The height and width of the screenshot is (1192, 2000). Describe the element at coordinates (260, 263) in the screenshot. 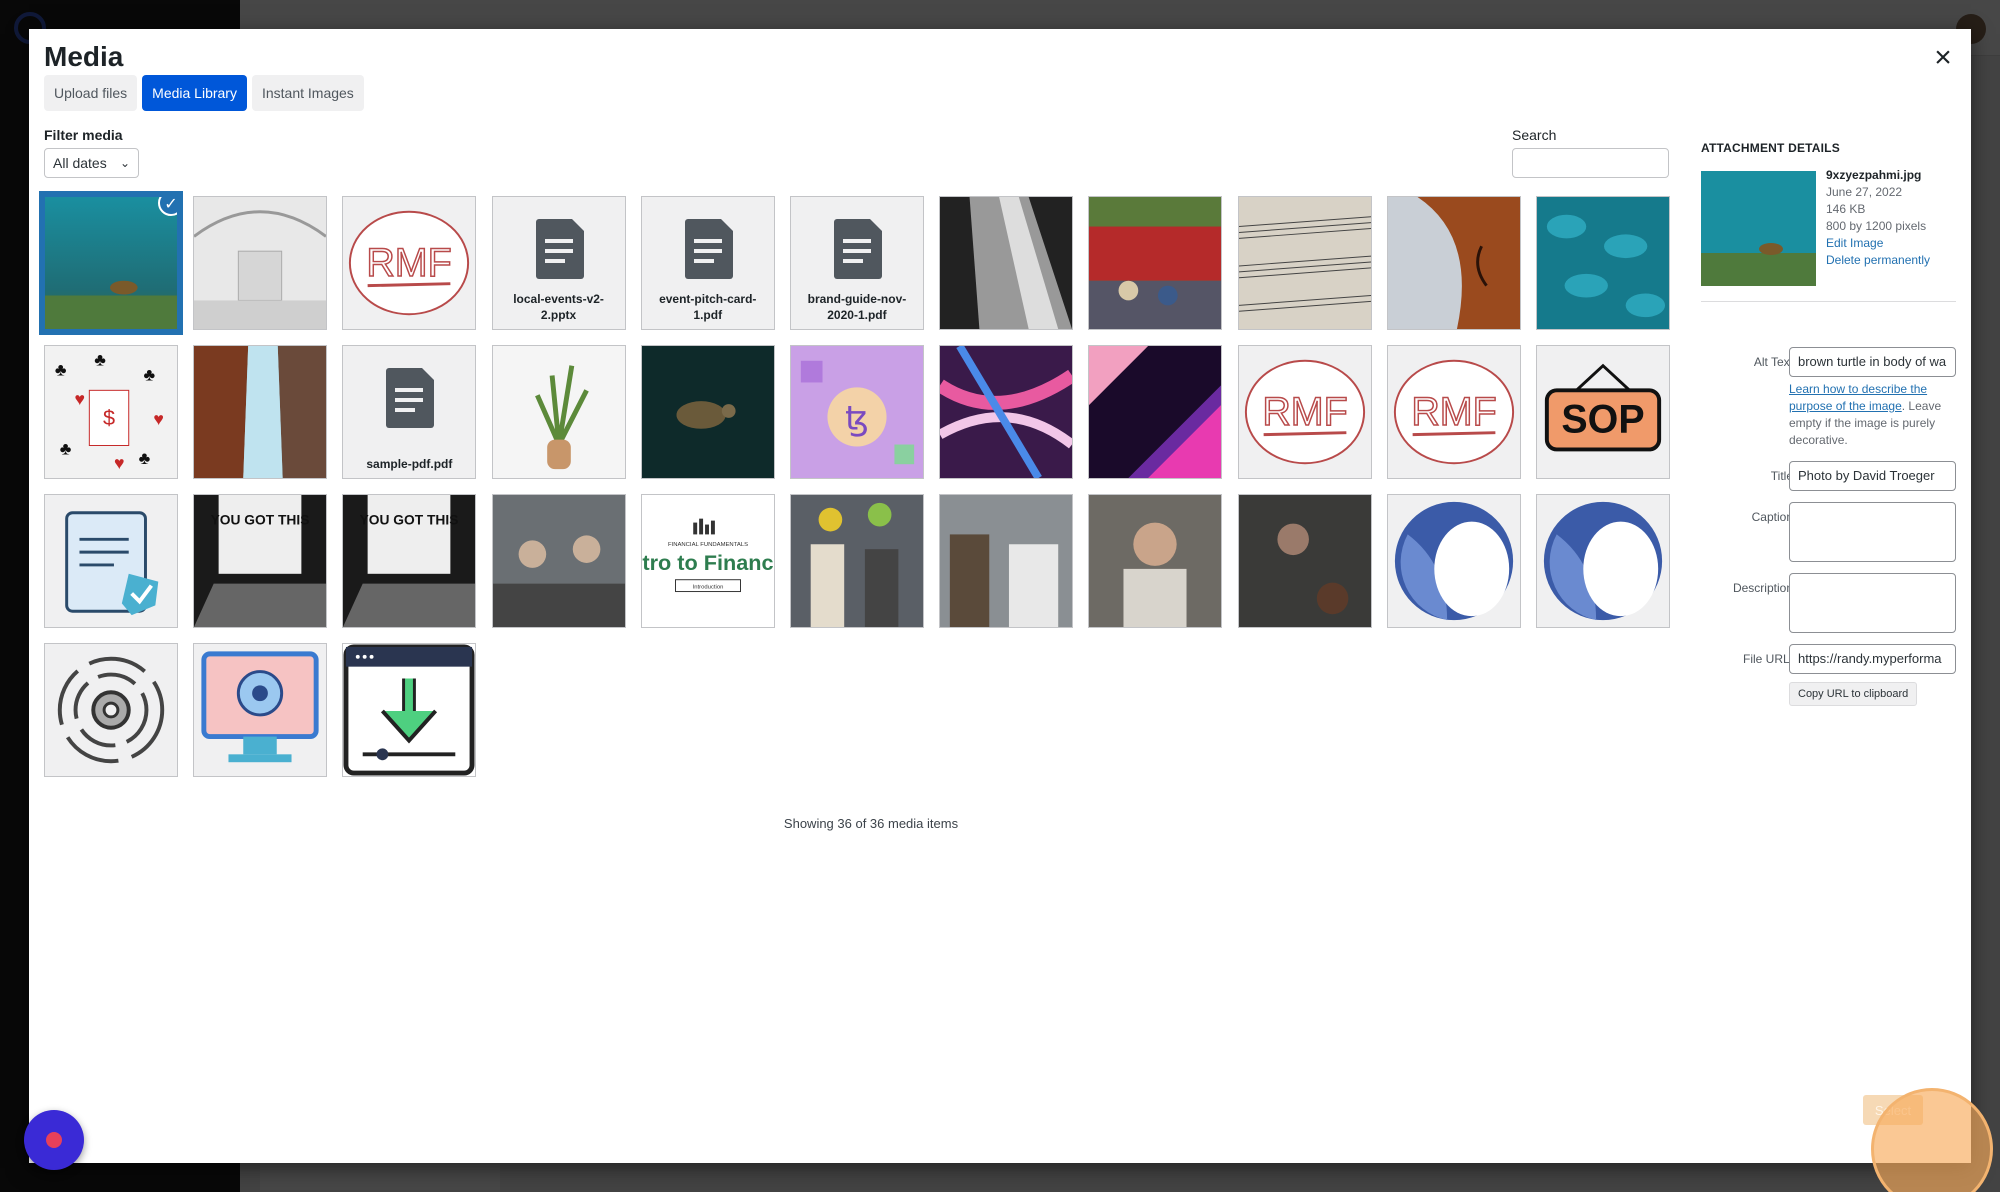

I see `media-item-museum` at that location.